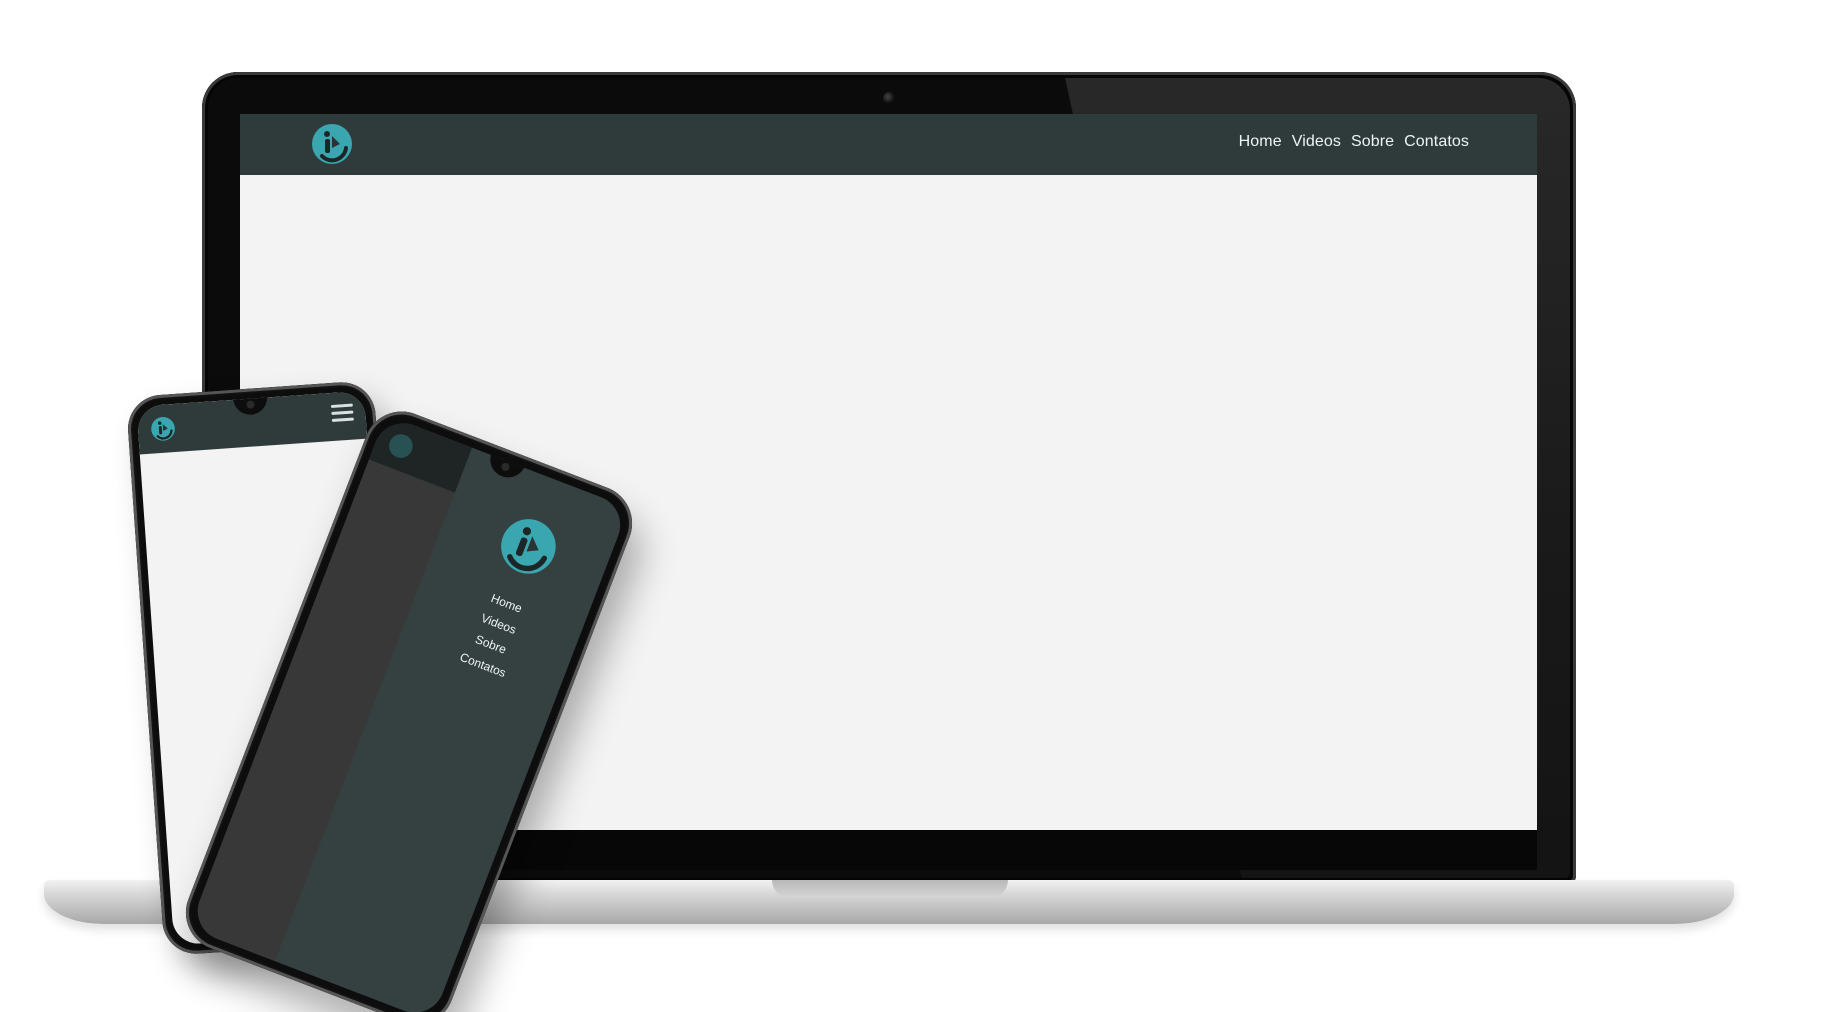 The width and height of the screenshot is (1842, 1012). What do you see at coordinates (888, 144) in the screenshot?
I see `site-header: Home Videos Sobre Contatos` at bounding box center [888, 144].